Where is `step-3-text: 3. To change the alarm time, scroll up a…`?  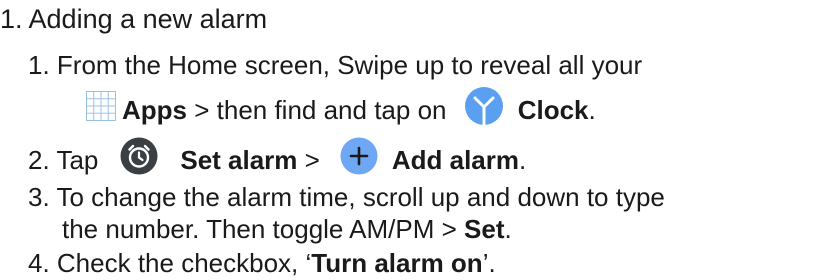 step-3-text: 3. To change the alarm time, scroll up a… is located at coordinates (346, 197).